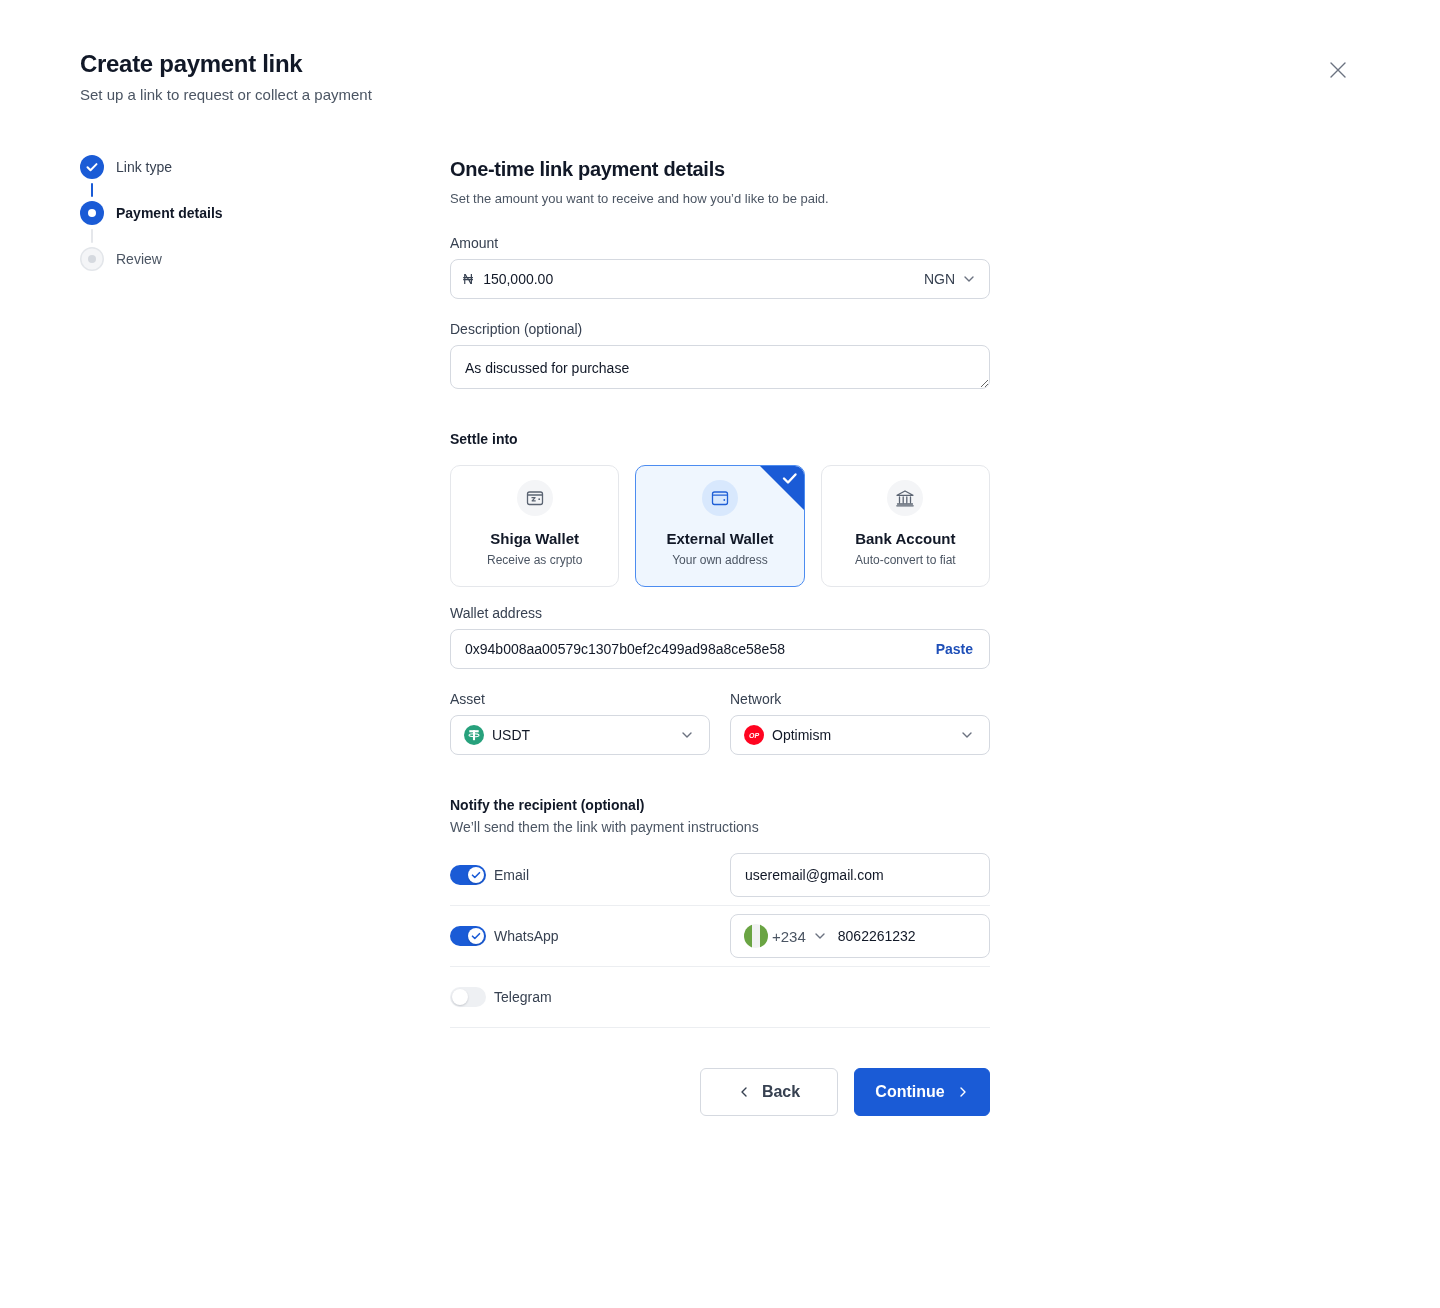  I want to click on settle-option-card: External Wallet Your own address, so click(720, 526).